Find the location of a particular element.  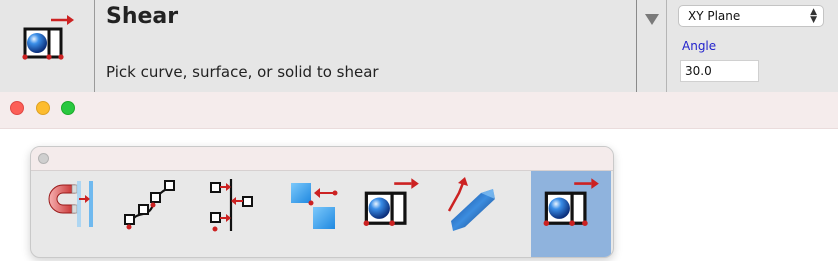

angle-input is located at coordinates (719, 71).